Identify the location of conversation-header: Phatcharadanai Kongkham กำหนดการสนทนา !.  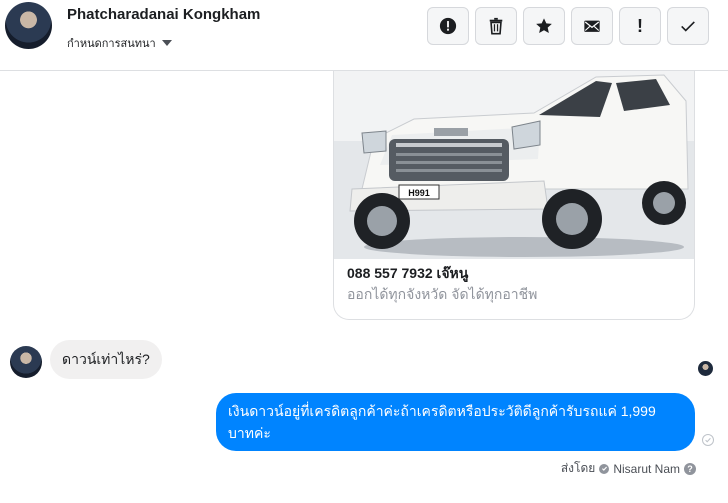
(364, 35).